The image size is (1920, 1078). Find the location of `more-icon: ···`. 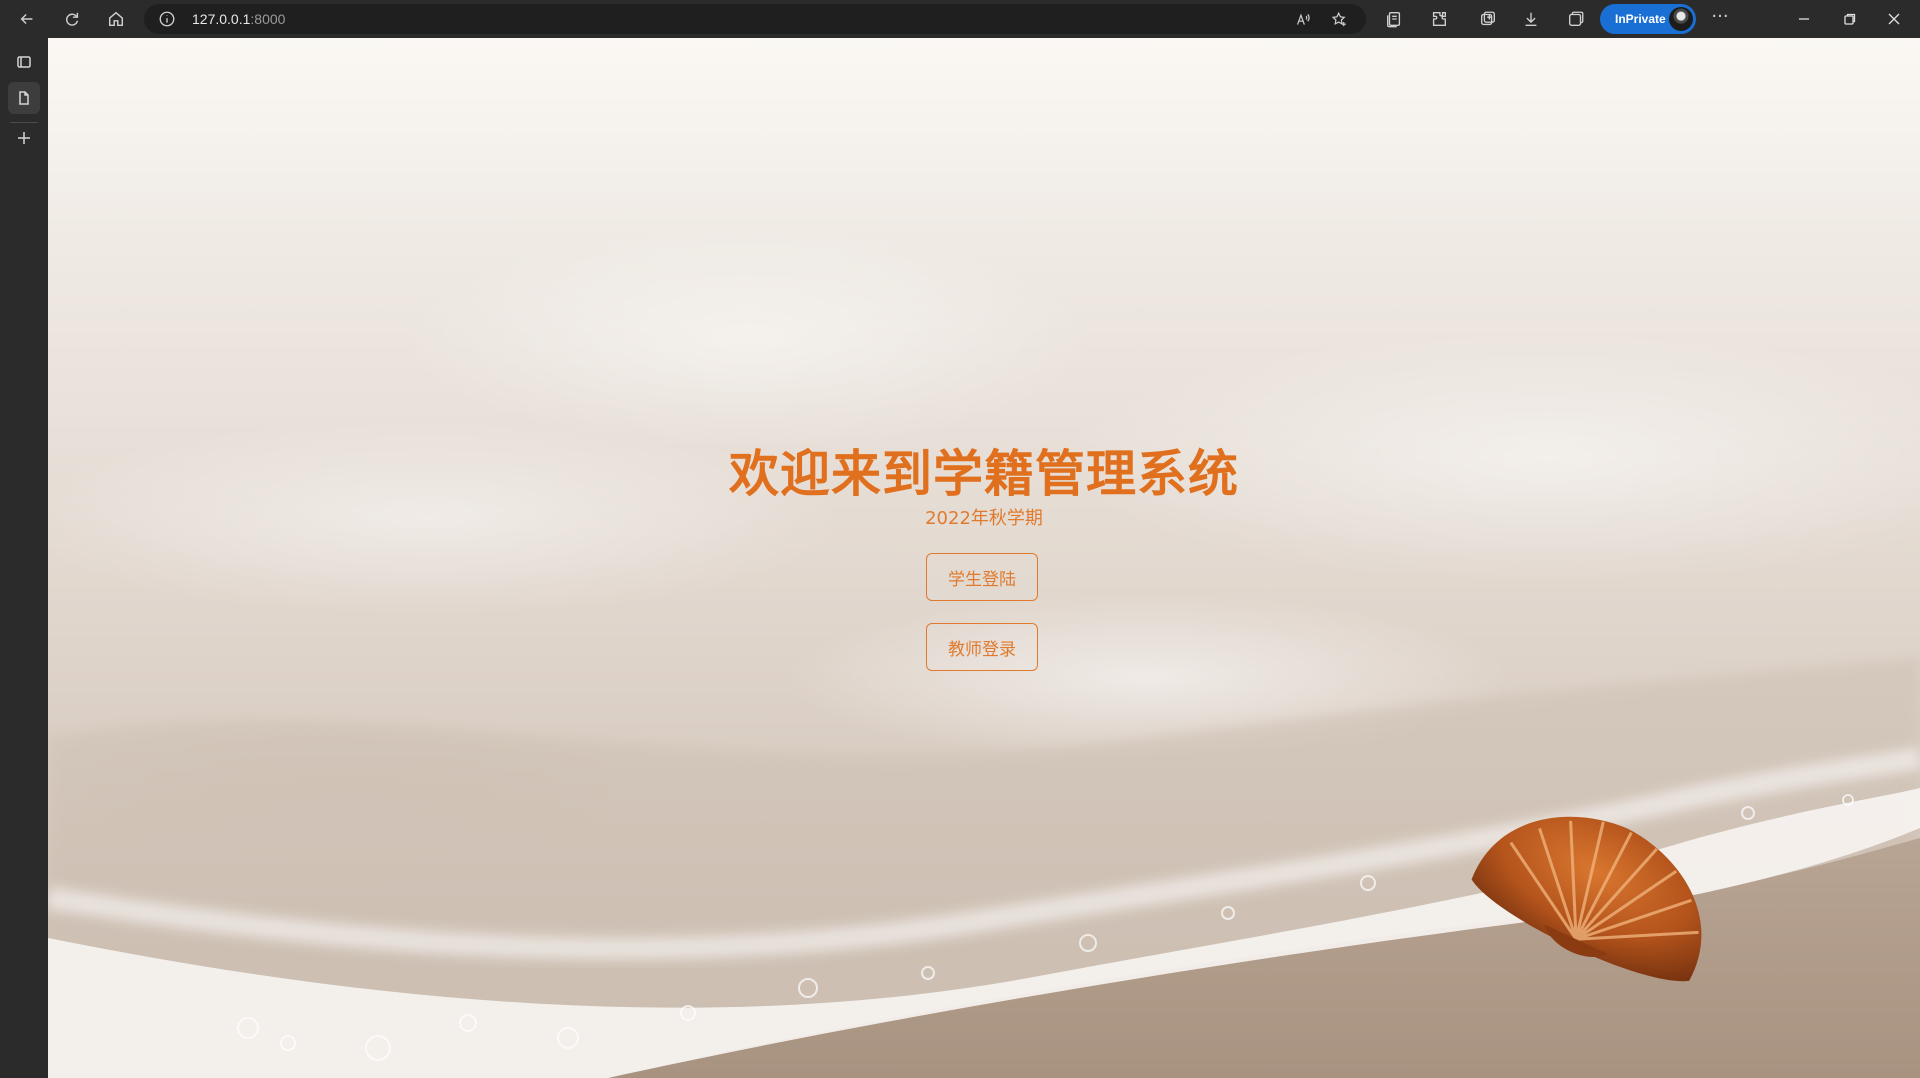

more-icon: ··· is located at coordinates (1720, 19).